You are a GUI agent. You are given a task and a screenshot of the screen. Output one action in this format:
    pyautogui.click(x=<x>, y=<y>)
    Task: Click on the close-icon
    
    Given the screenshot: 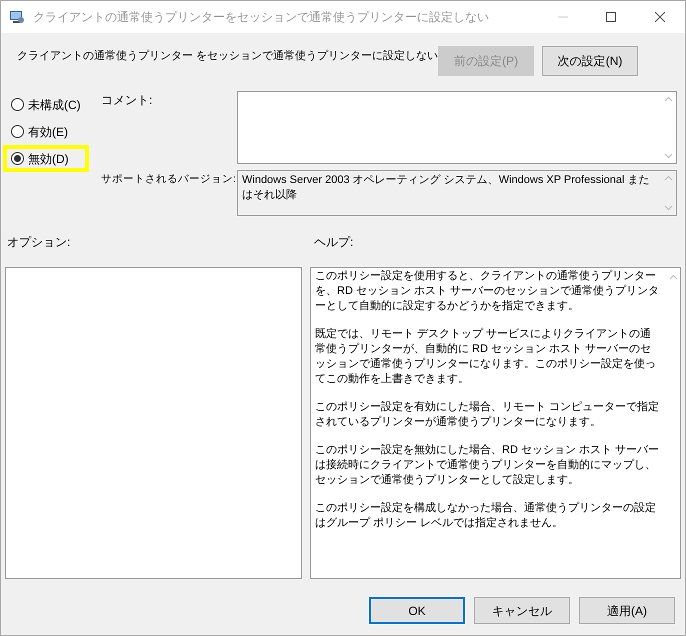 What is the action you would take?
    pyautogui.click(x=660, y=17)
    